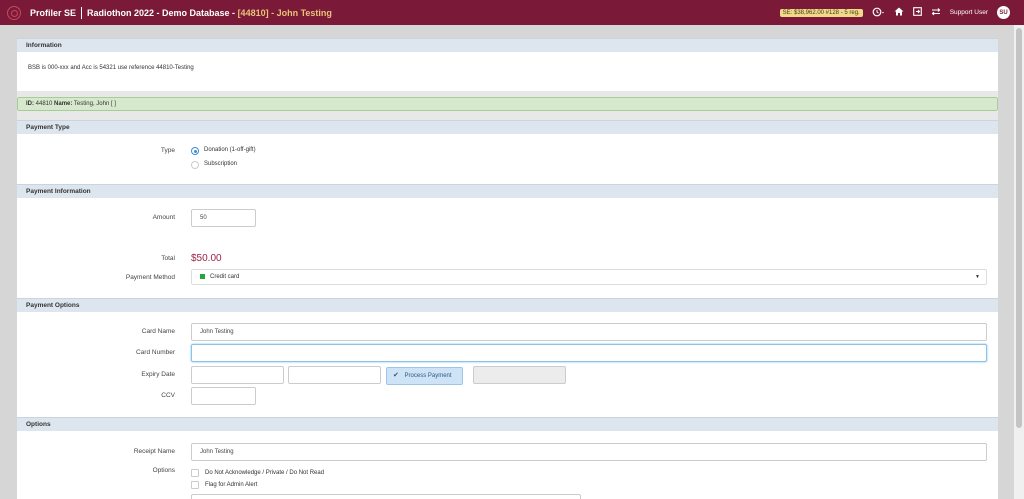 The height and width of the screenshot is (499, 1024). What do you see at coordinates (428, 376) in the screenshot?
I see `process-payment-label: Process Payment` at bounding box center [428, 376].